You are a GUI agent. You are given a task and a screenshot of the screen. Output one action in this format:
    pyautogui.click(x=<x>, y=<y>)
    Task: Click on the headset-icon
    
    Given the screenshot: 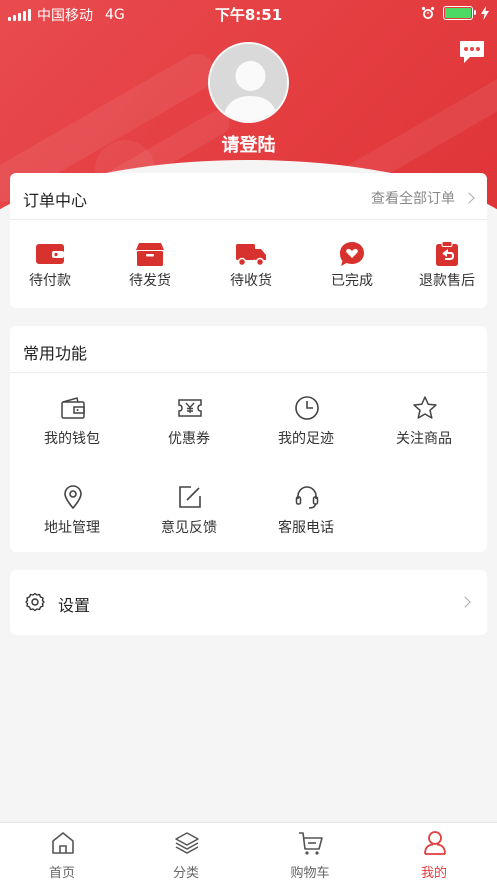 What is the action you would take?
    pyautogui.click(x=307, y=497)
    